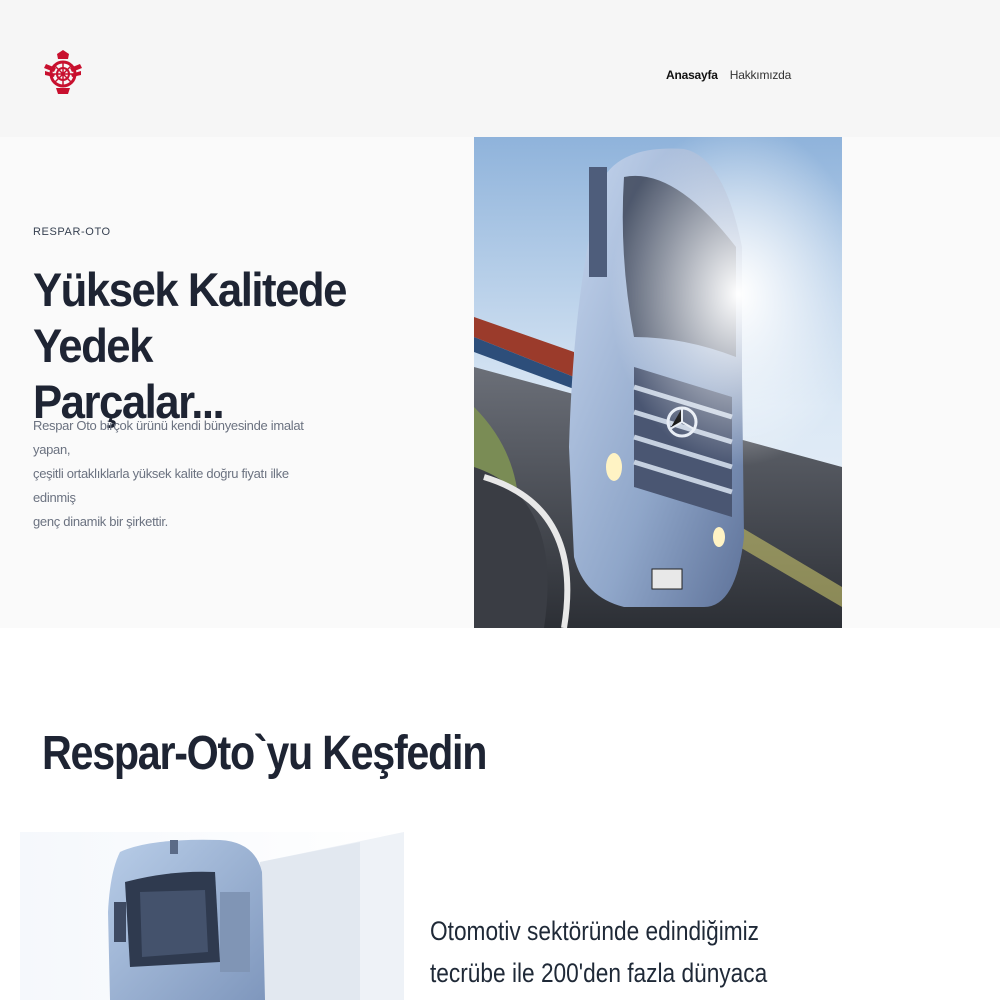 This screenshot has height=1000, width=1000. I want to click on hero-eyebrow: RESPAR-OTO, so click(72, 232).